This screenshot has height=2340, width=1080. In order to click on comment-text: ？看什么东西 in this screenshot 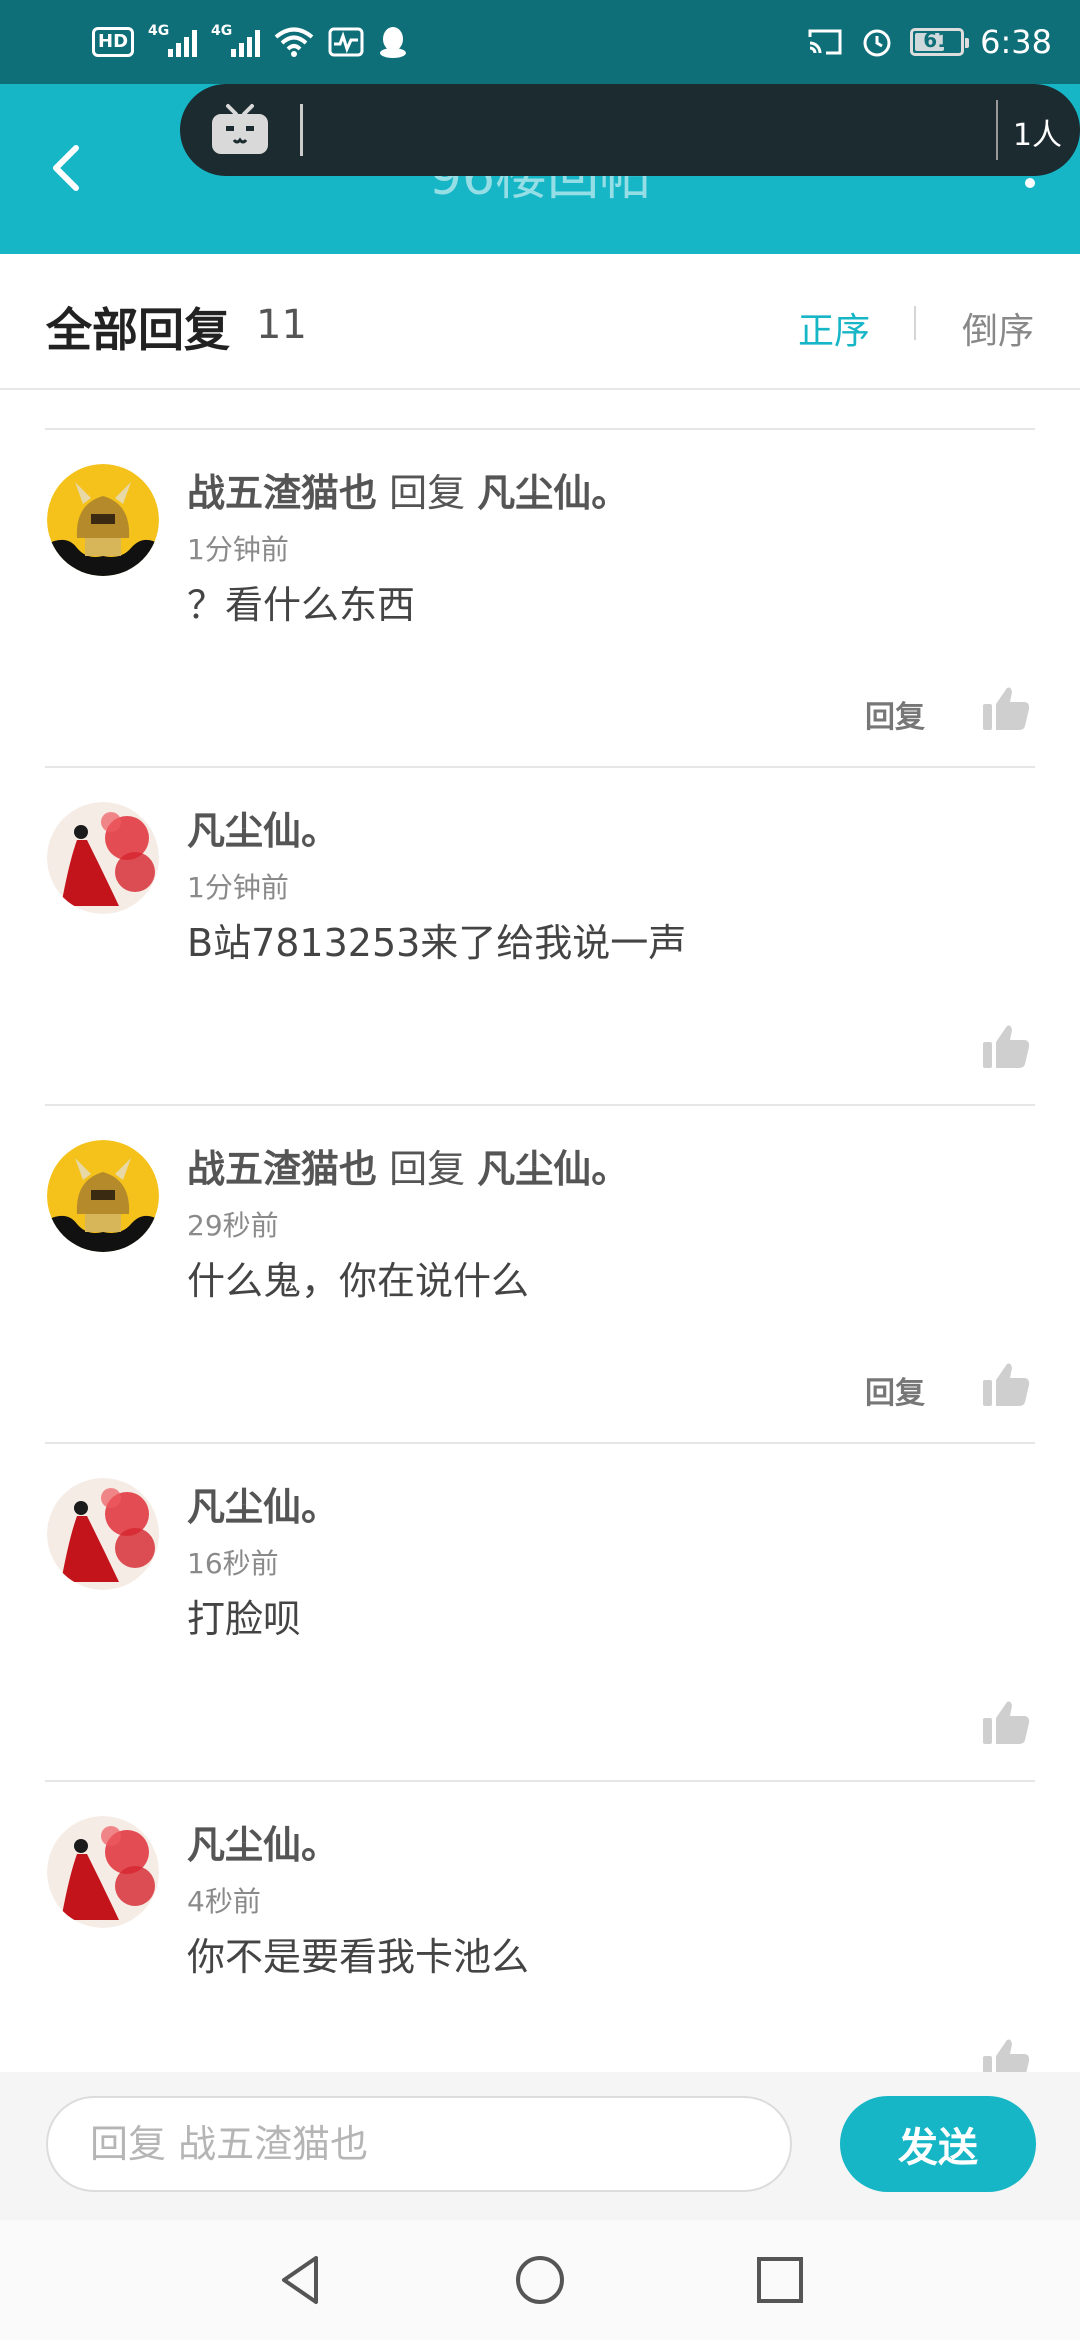, I will do `click(301, 605)`.